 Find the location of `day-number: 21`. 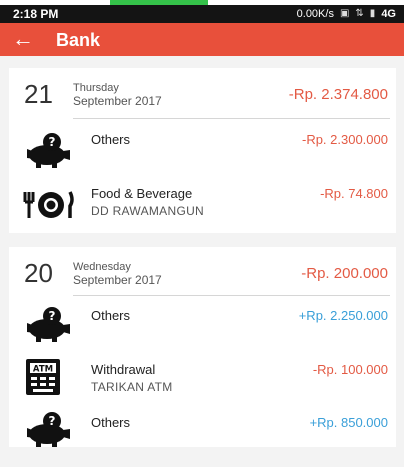

day-number: 21 is located at coordinates (38, 94).